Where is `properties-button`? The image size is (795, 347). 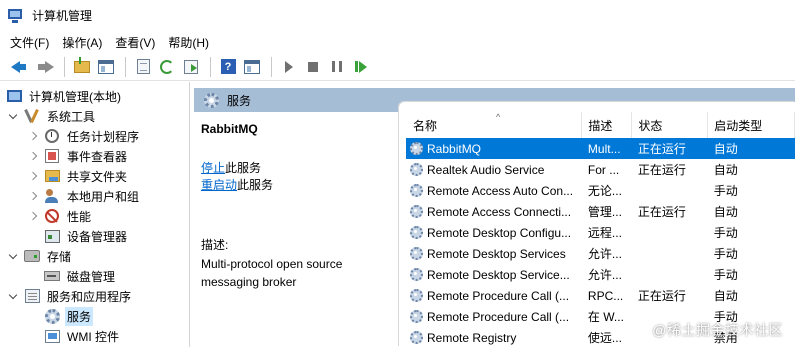
properties-button is located at coordinates (143, 67).